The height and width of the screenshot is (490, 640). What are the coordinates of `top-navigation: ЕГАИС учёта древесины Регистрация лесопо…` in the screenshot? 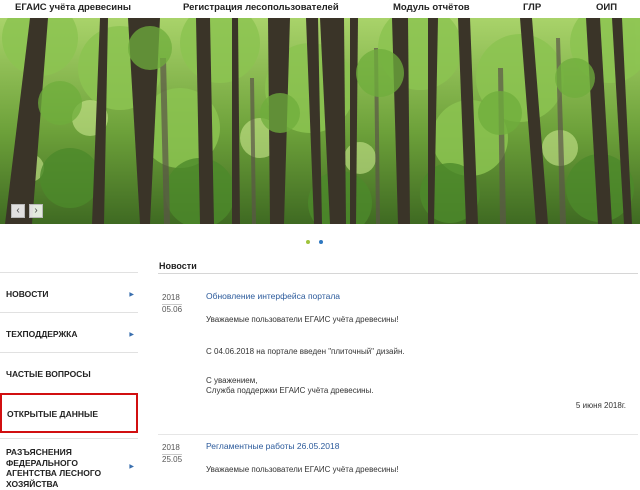 It's located at (320, 9).